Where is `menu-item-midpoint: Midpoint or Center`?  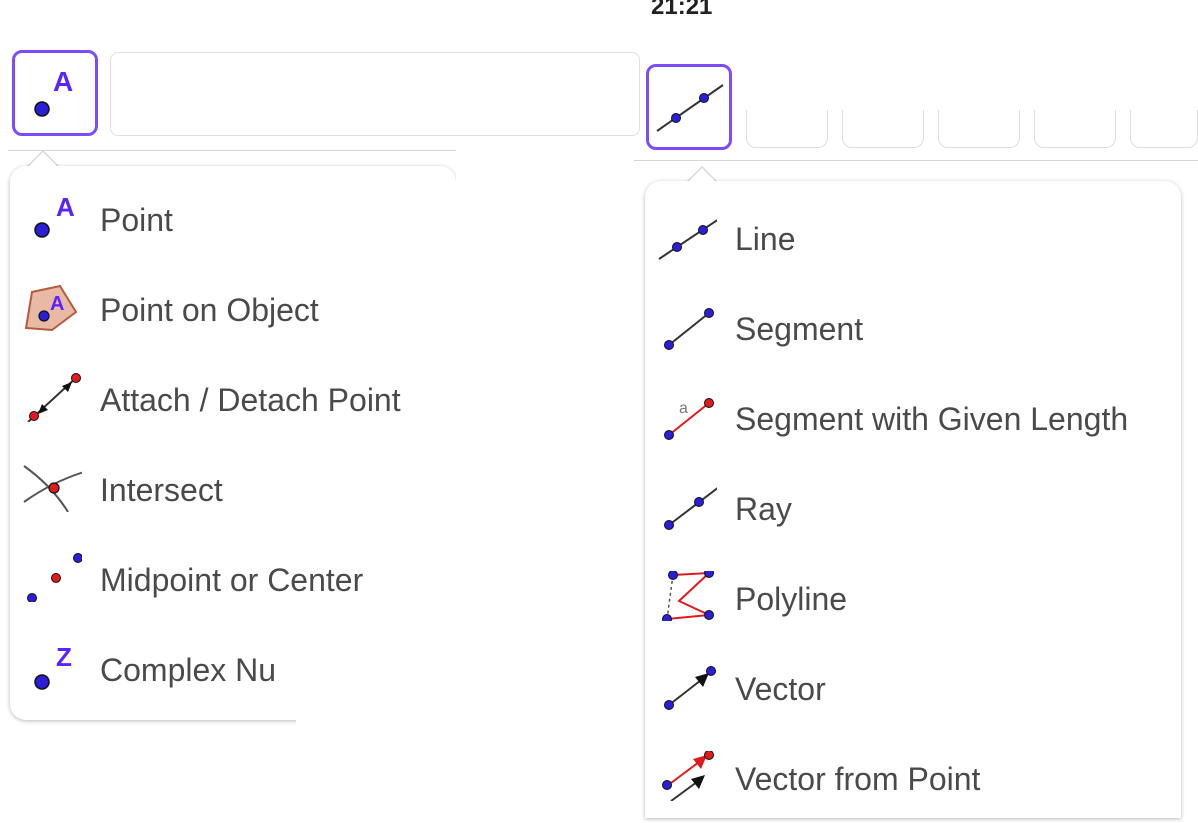
menu-item-midpoint: Midpoint or Center is located at coordinates (233, 579).